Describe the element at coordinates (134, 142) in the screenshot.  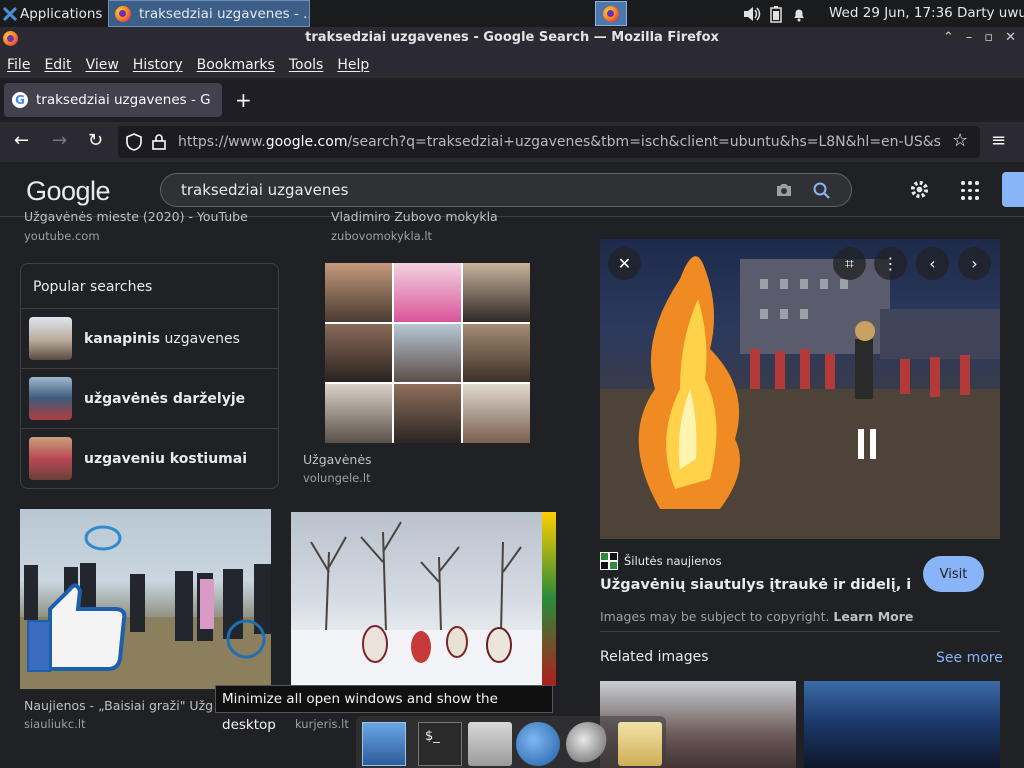
I see `shield-icon` at that location.